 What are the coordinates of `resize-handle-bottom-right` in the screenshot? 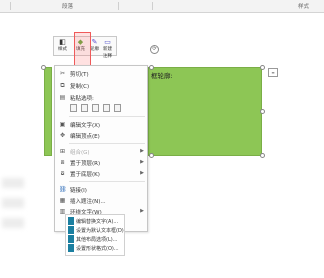 It's located at (262, 155).